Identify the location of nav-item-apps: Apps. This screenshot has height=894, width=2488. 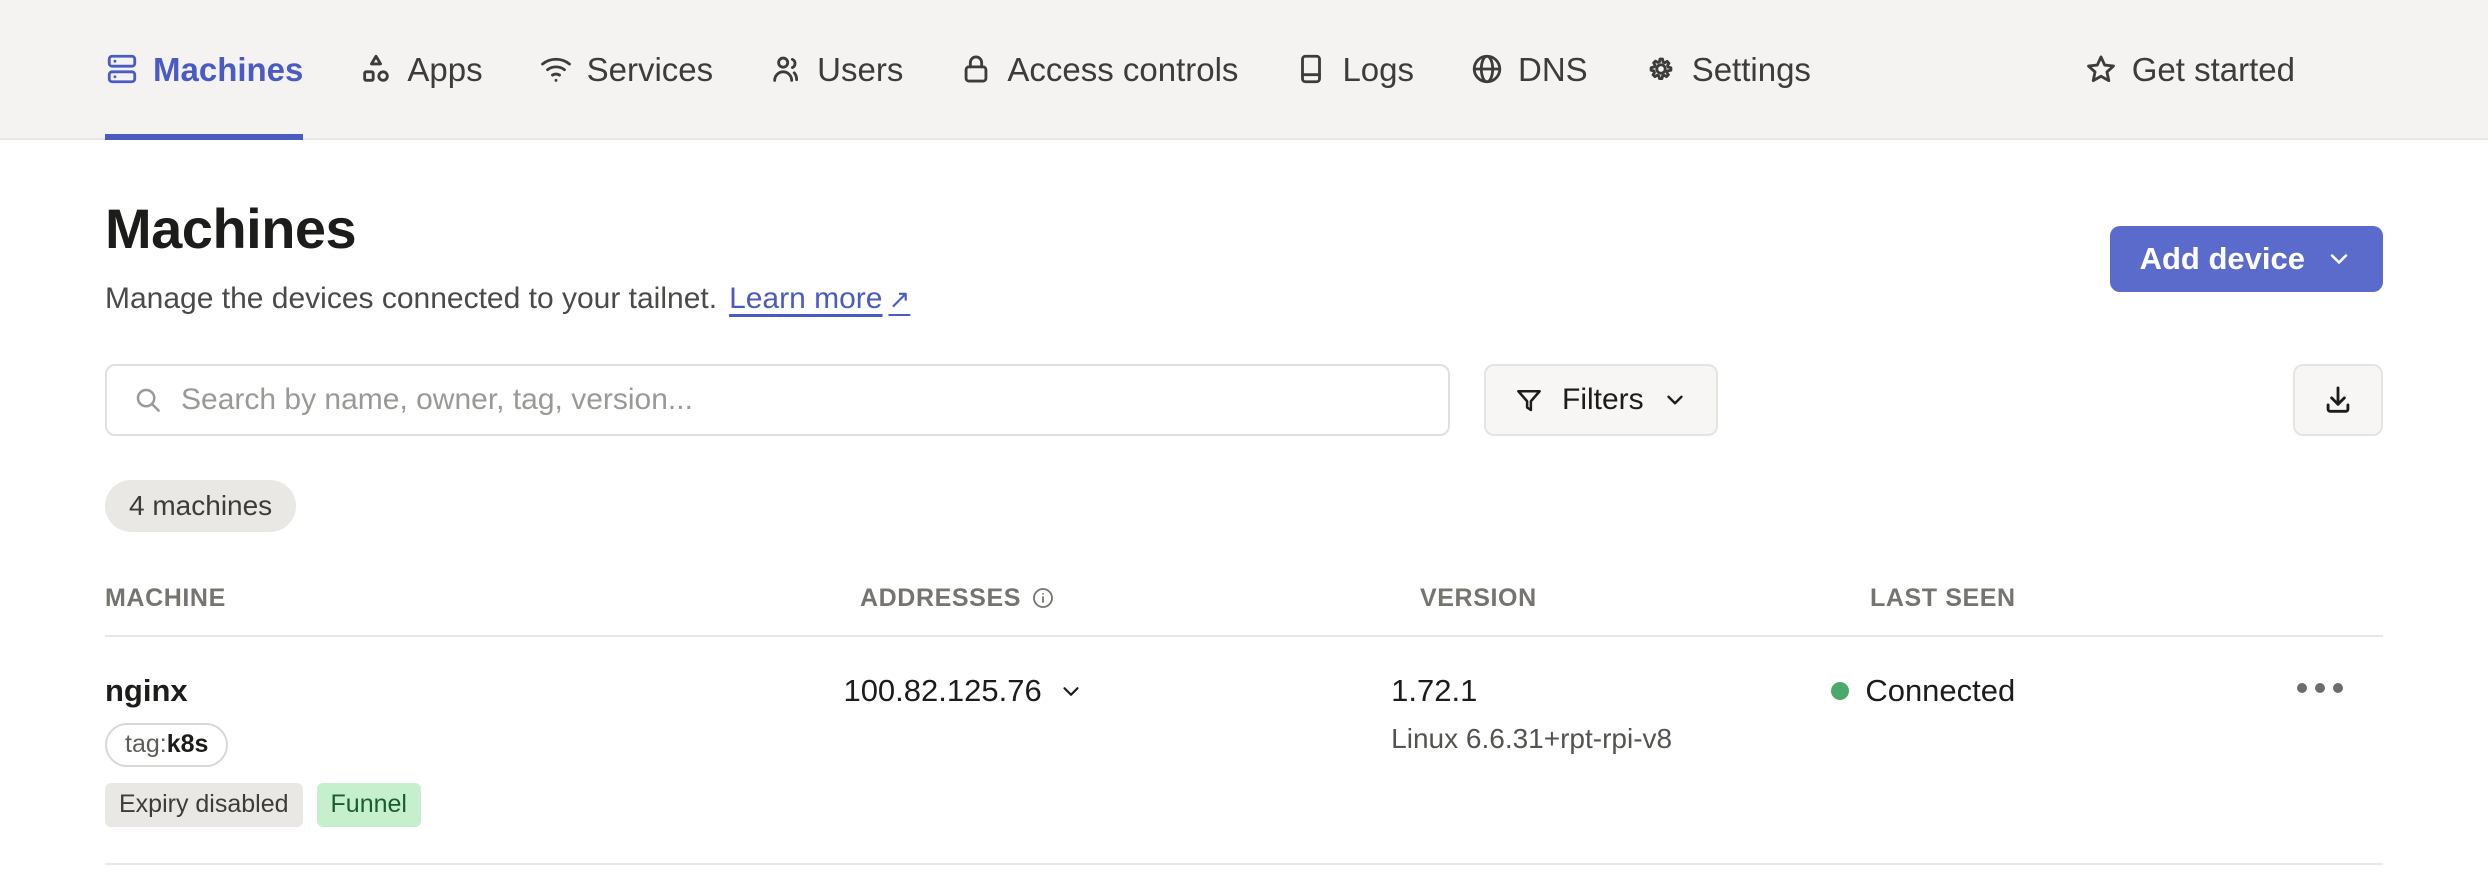
(420, 69).